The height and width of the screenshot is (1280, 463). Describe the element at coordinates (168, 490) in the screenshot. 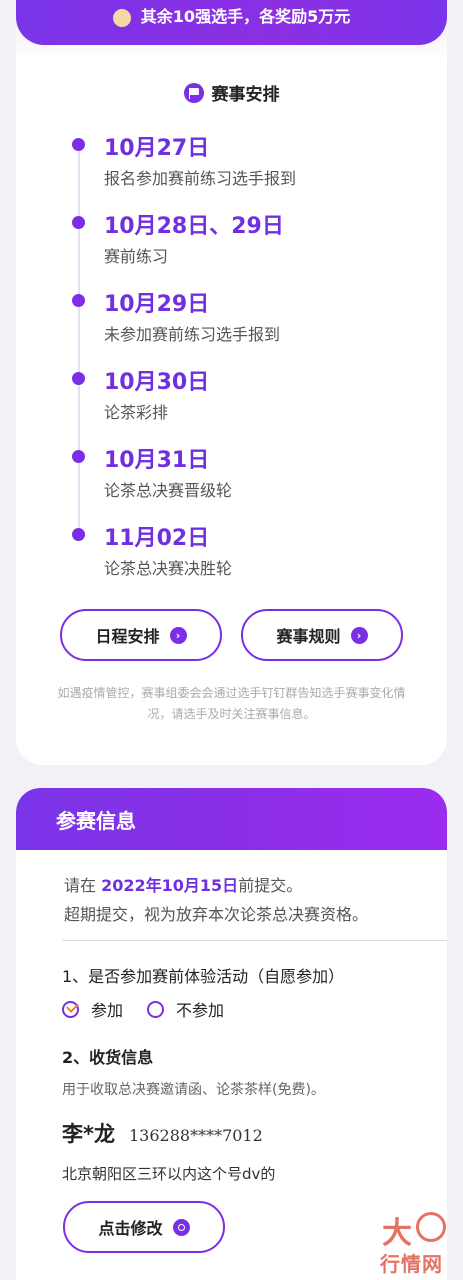

I see `timeline-desc: 论茶总决赛晋级轮` at that location.